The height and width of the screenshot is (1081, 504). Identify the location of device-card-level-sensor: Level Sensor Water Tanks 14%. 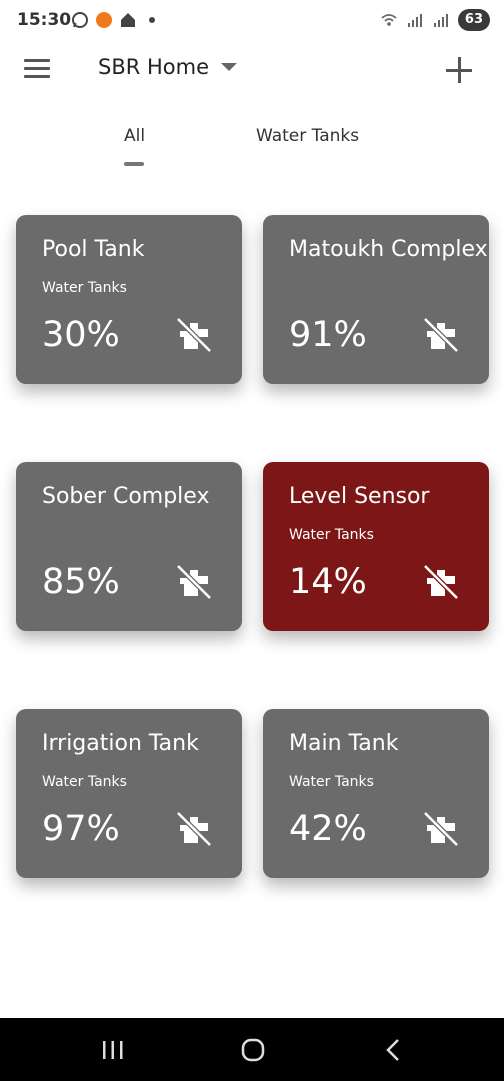
(376, 546).